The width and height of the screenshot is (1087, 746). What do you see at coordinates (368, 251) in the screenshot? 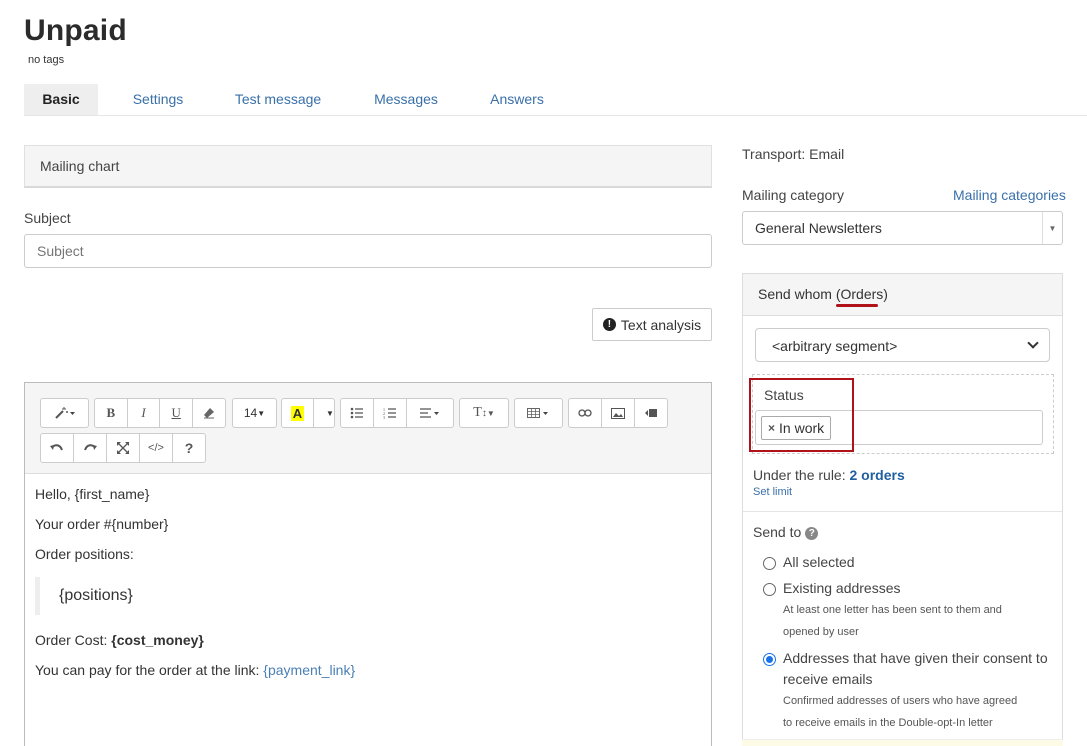
I see `subject-input` at bounding box center [368, 251].